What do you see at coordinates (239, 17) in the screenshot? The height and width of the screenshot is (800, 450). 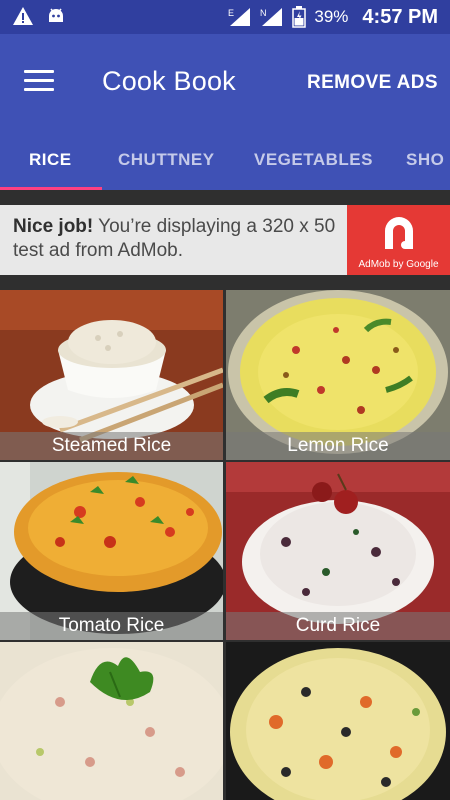 I see `signal-e-icon: E` at bounding box center [239, 17].